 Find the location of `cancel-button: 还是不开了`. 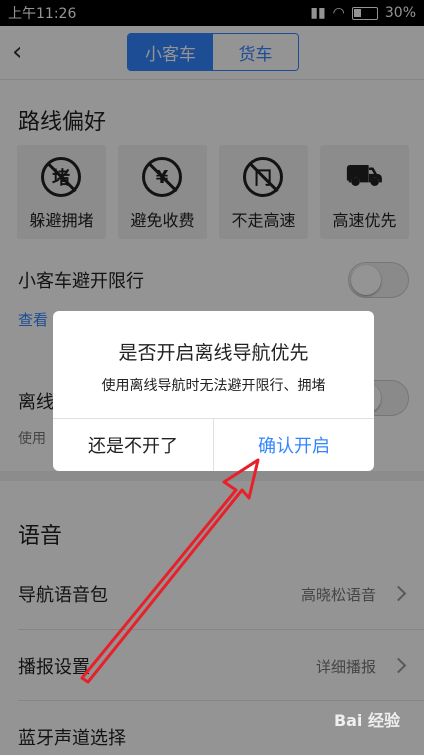

cancel-button: 还是不开了 is located at coordinates (133, 445).